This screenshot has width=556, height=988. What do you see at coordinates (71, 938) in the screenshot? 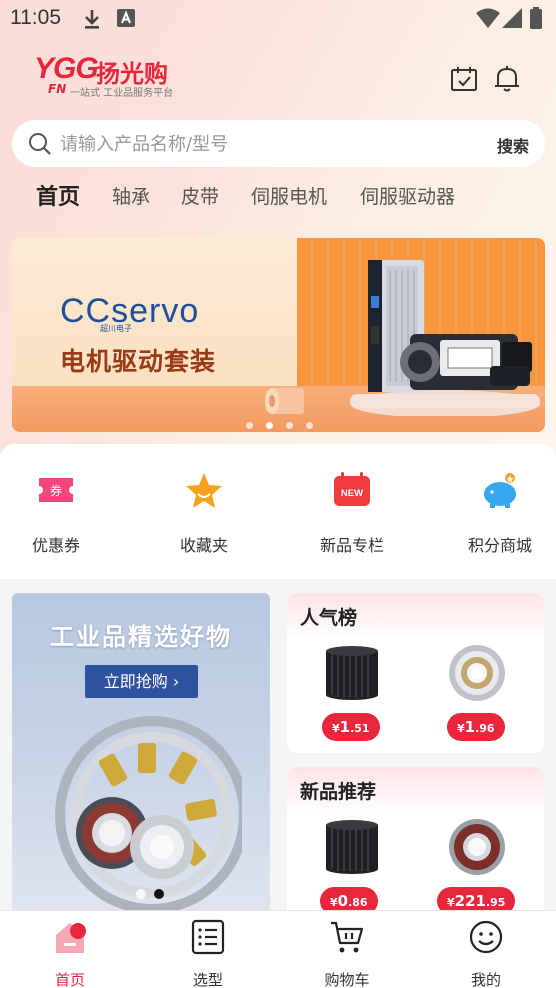
I see `home-icon` at bounding box center [71, 938].